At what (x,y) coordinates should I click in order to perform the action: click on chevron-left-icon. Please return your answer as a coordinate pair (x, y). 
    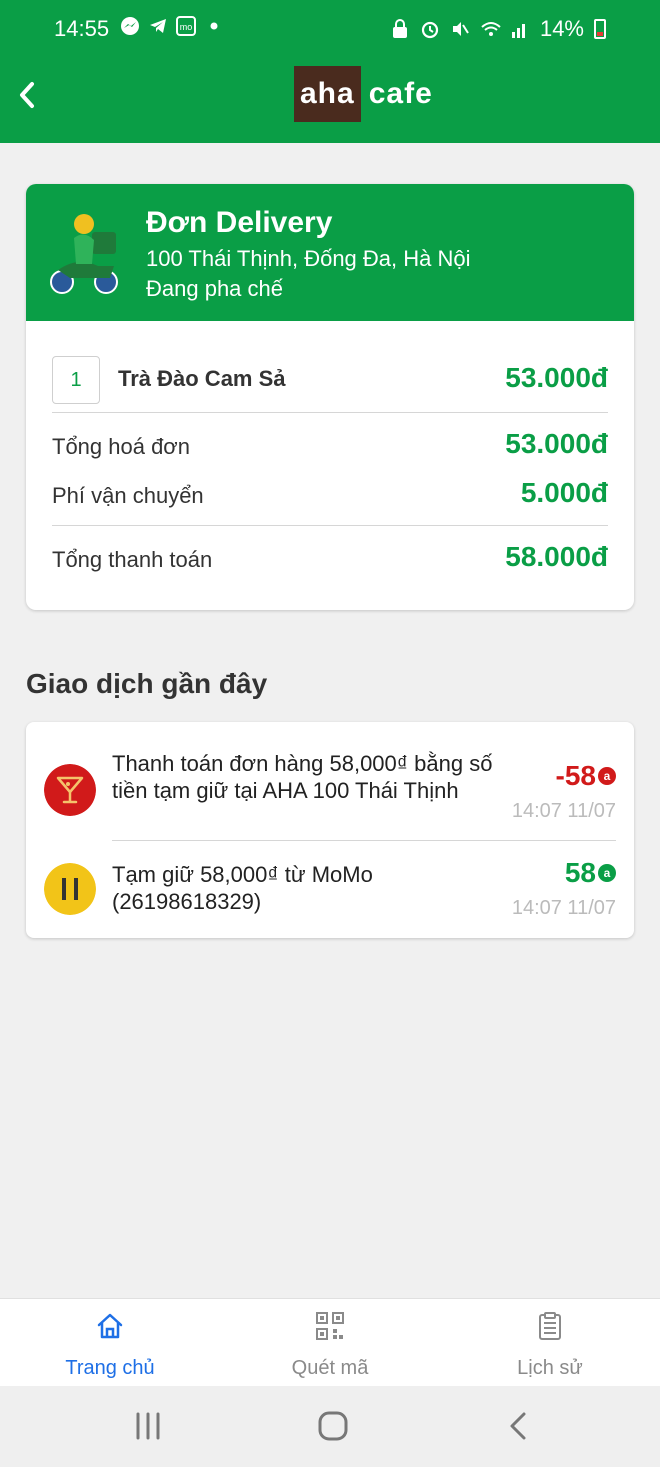
    Looking at the image, I should click on (27, 95).